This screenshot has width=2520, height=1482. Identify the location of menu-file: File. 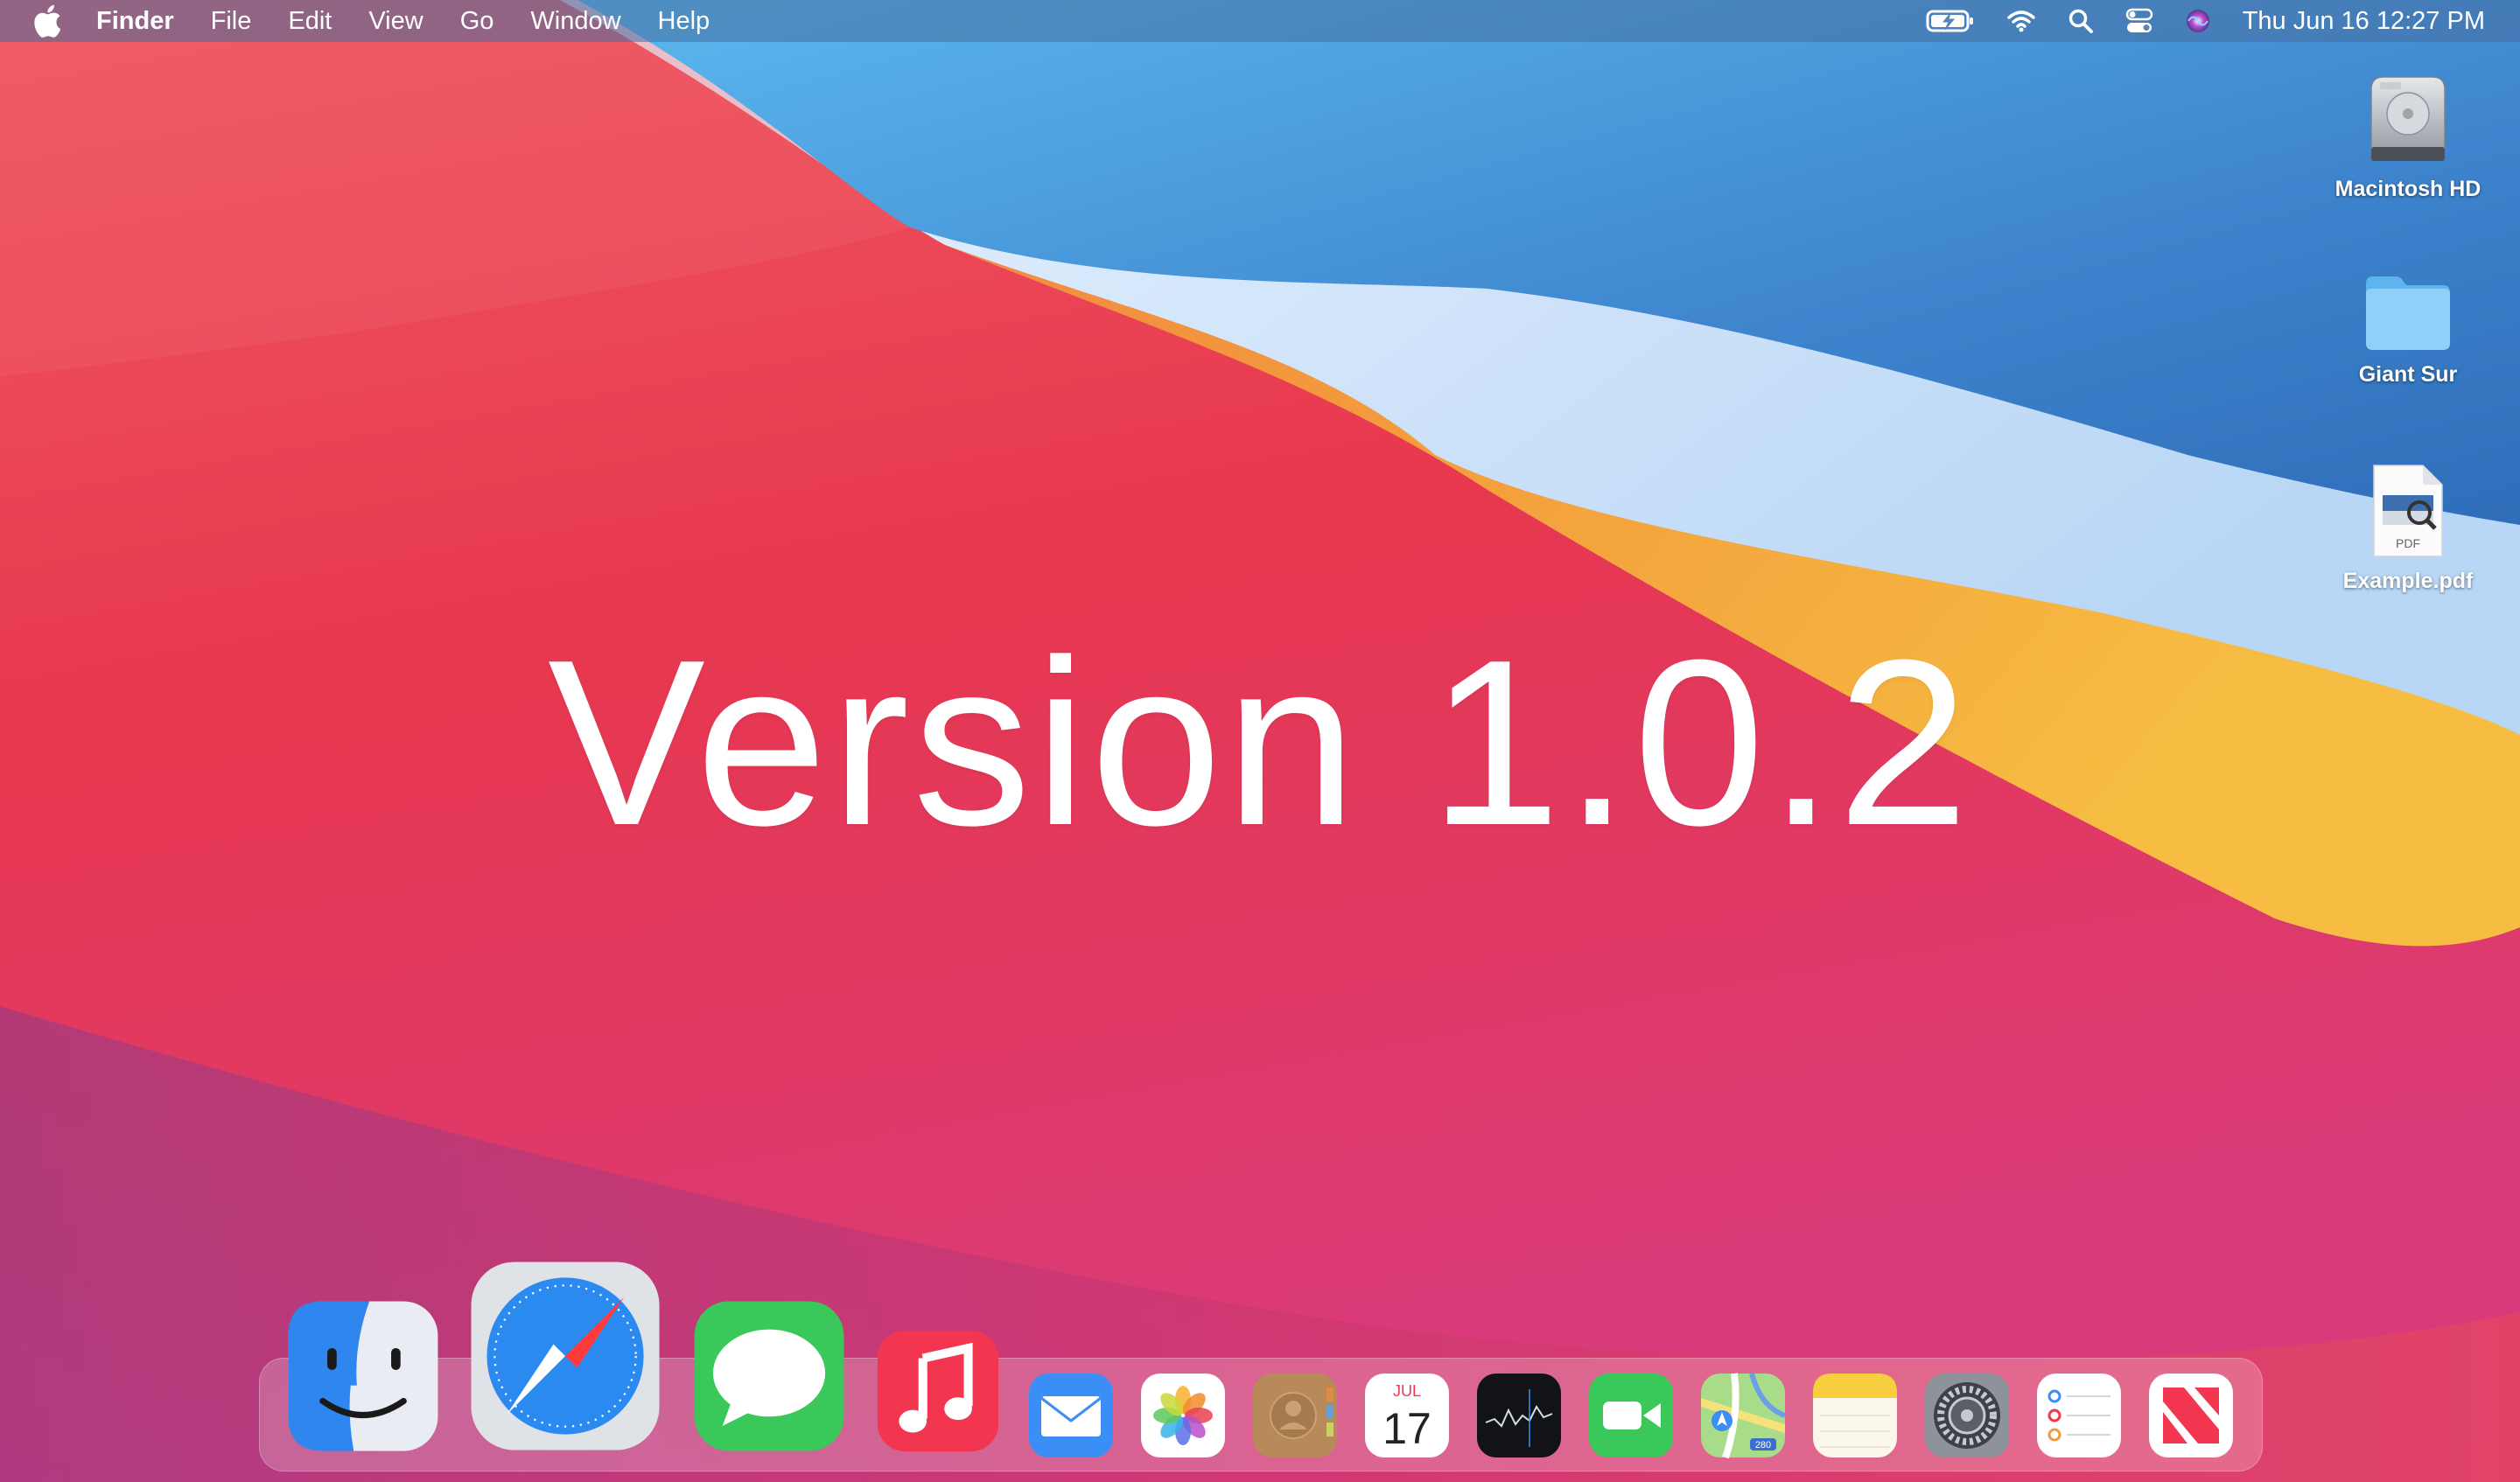
(231, 21).